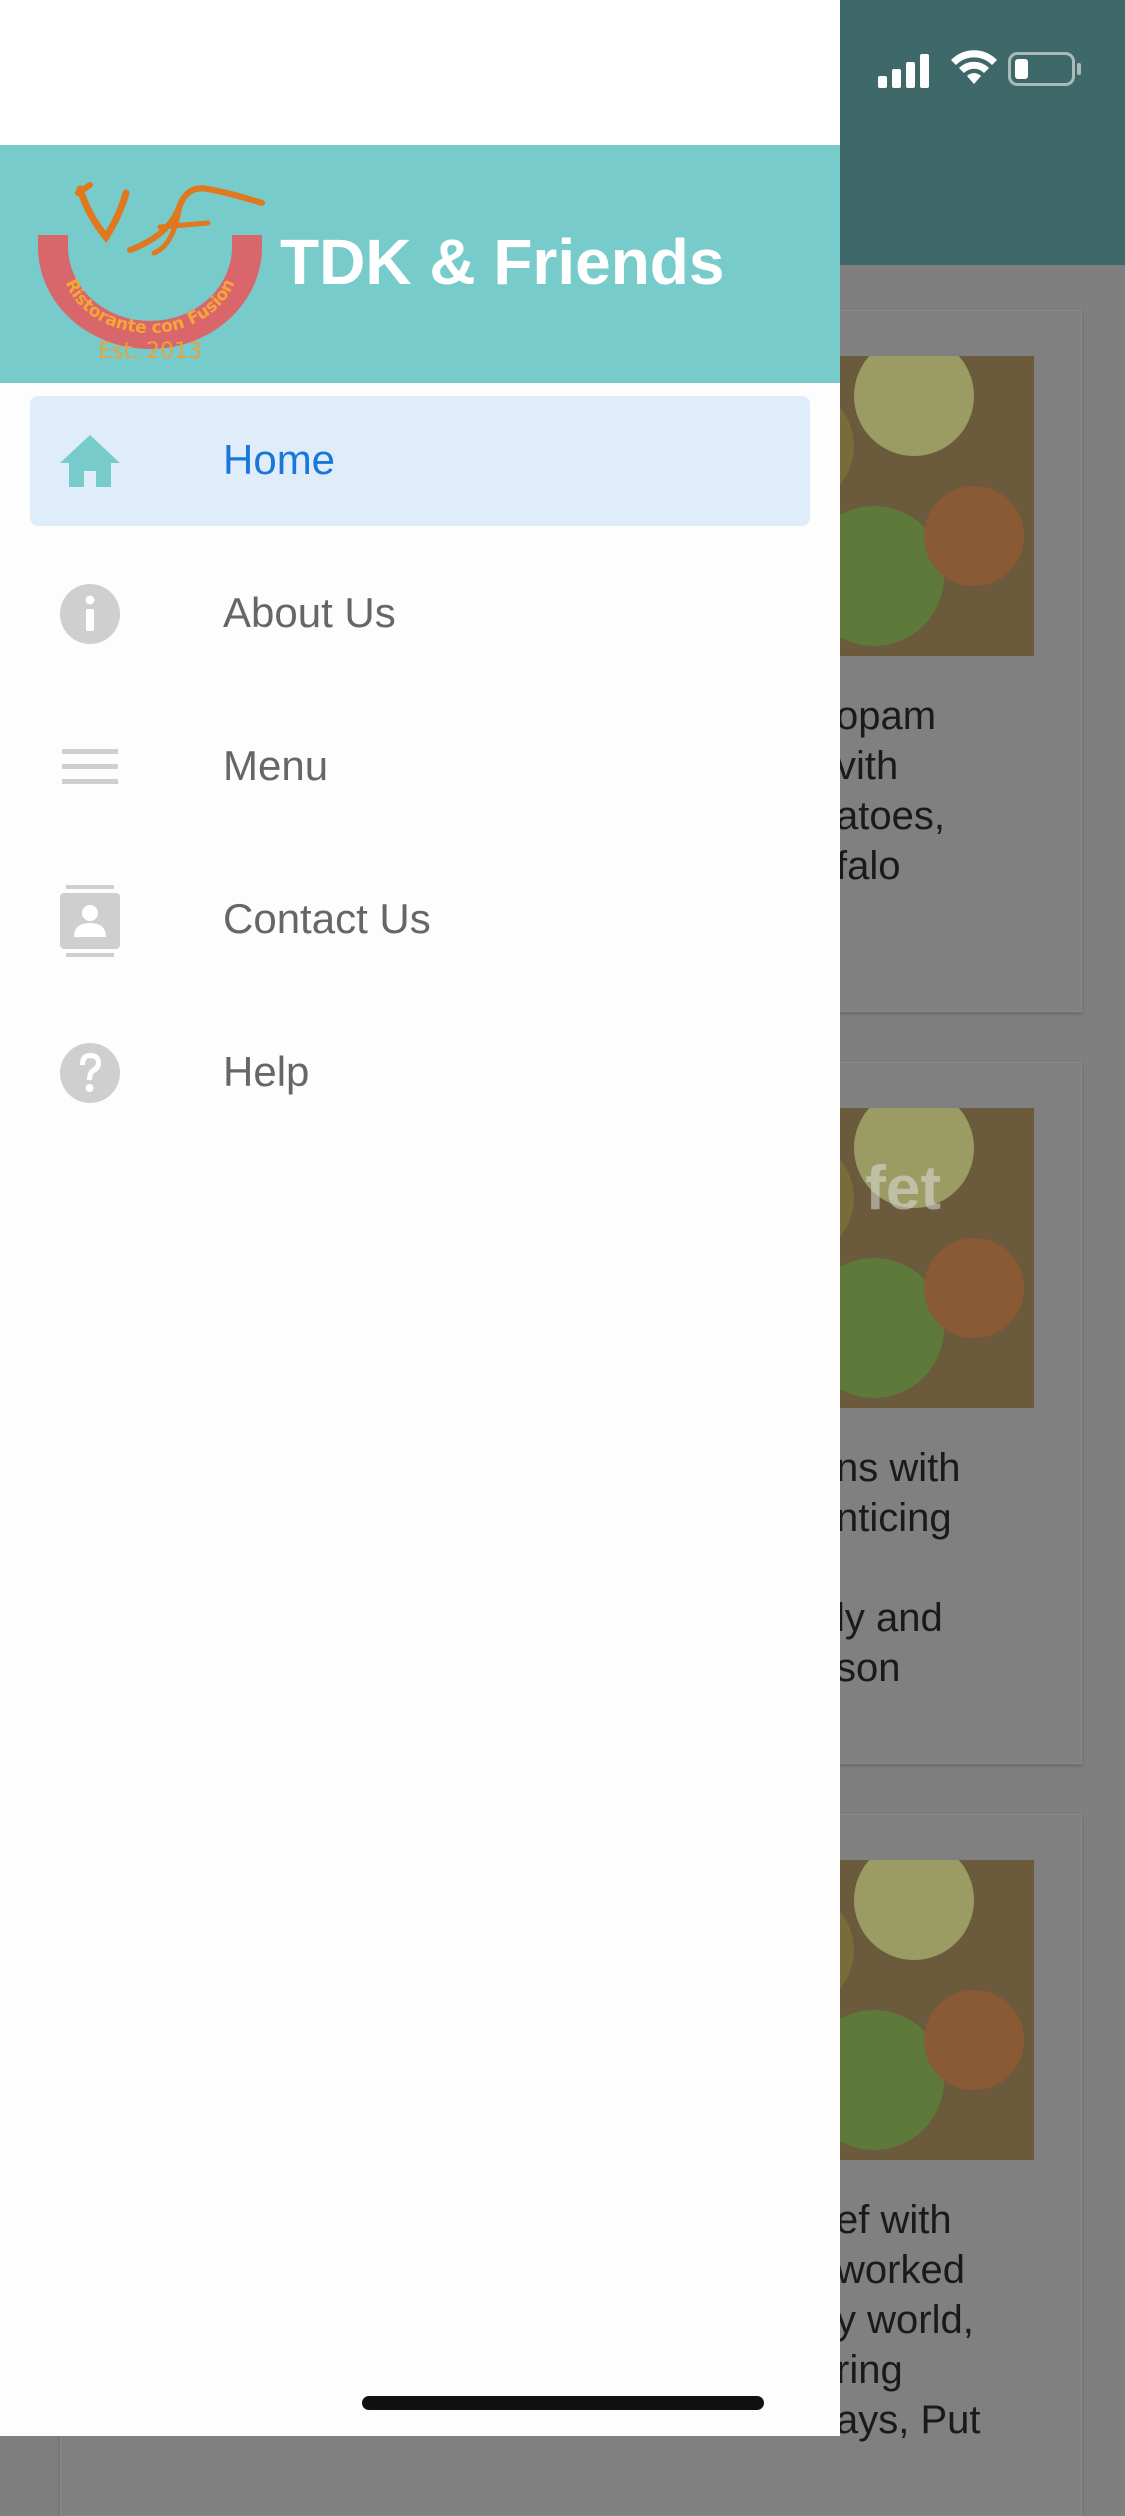  What do you see at coordinates (266, 1071) in the screenshot?
I see `drawer-item-label: Help` at bounding box center [266, 1071].